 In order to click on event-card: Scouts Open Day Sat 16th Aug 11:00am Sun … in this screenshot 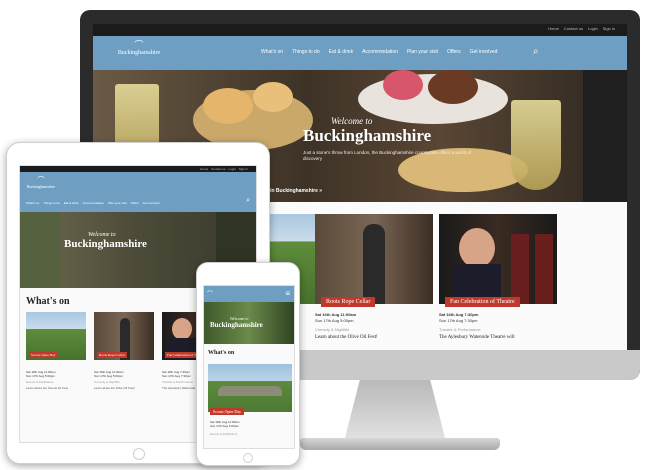, I will do `click(56, 351)`.